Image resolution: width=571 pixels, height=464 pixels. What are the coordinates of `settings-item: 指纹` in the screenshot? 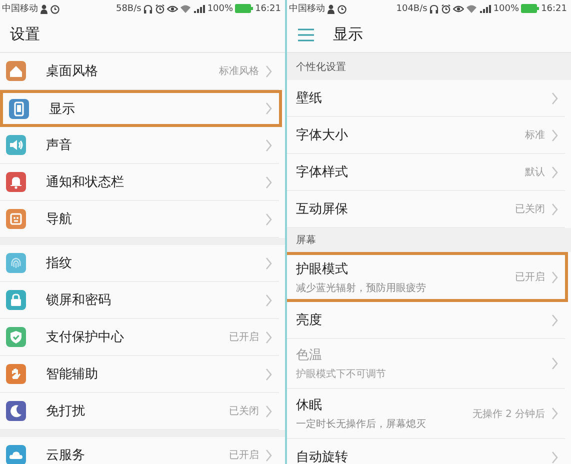 It's located at (139, 263).